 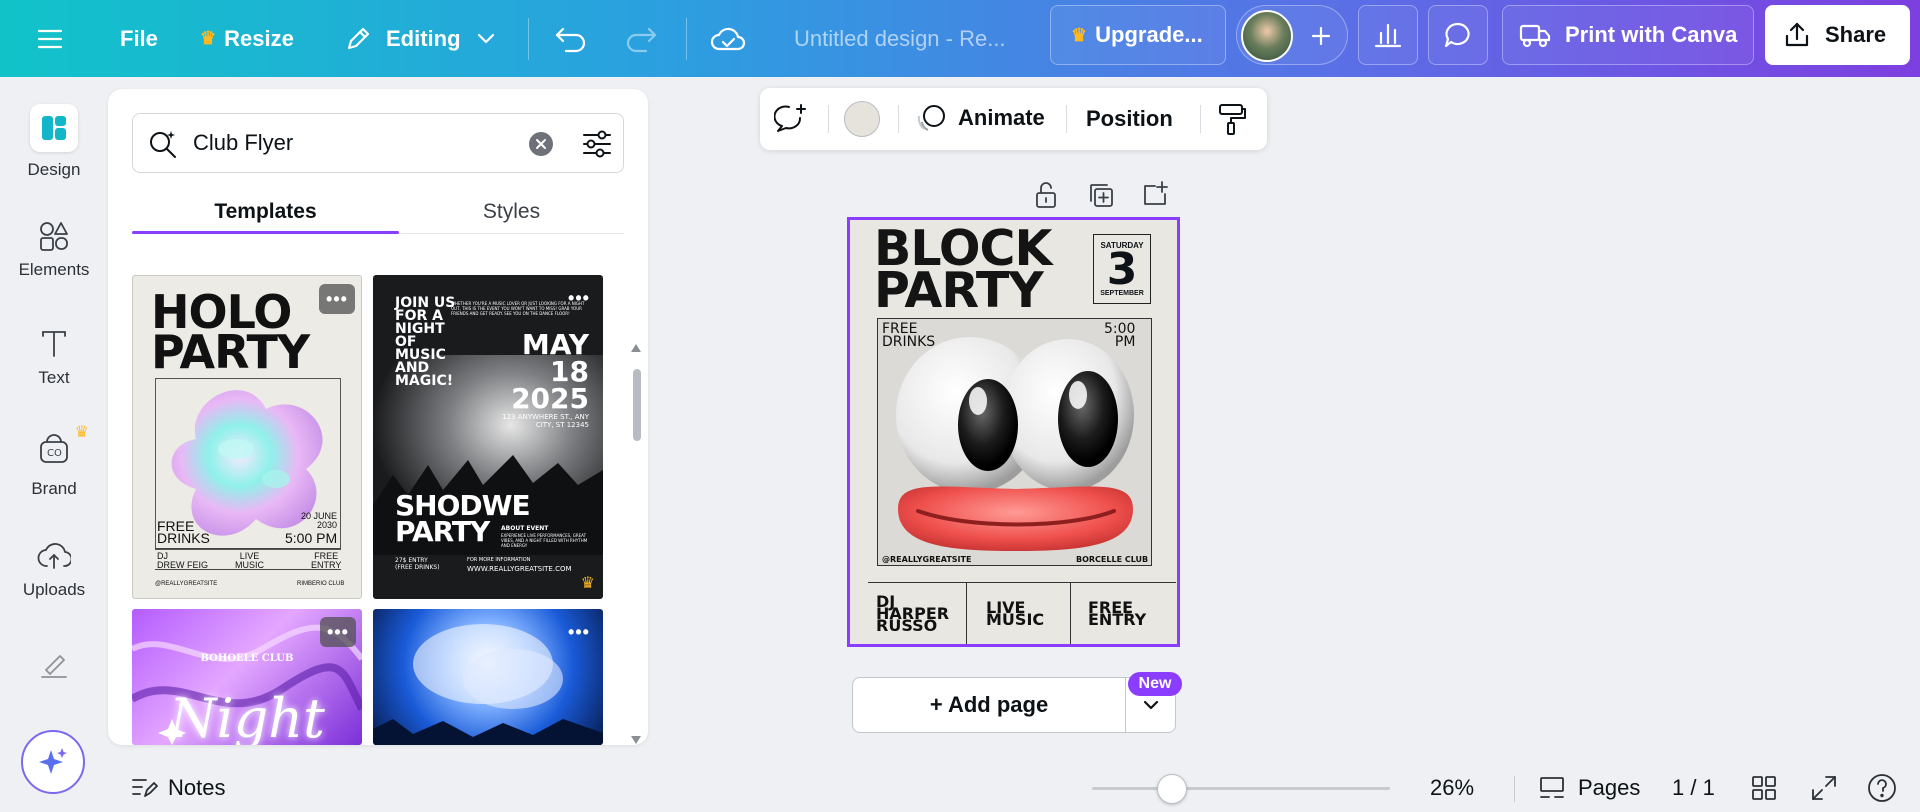 I want to click on add-page-icon-button, so click(x=1155, y=196).